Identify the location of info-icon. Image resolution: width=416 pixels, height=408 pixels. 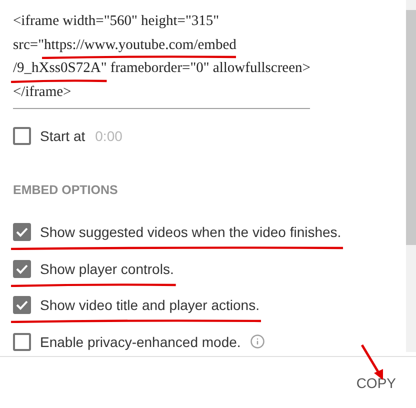
(257, 341).